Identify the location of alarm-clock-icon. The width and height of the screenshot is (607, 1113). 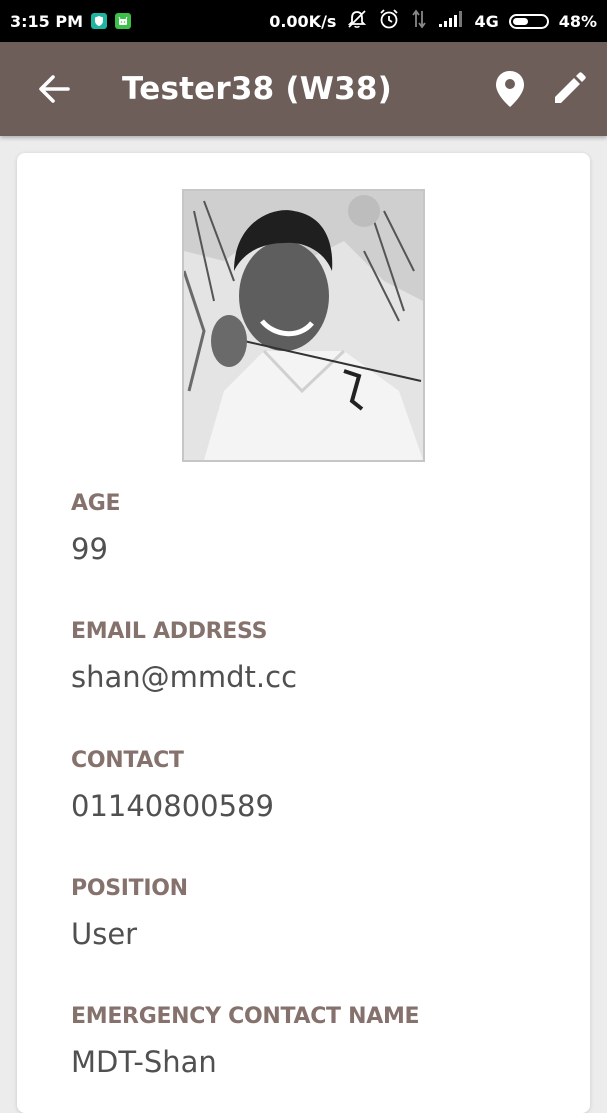
(389, 21).